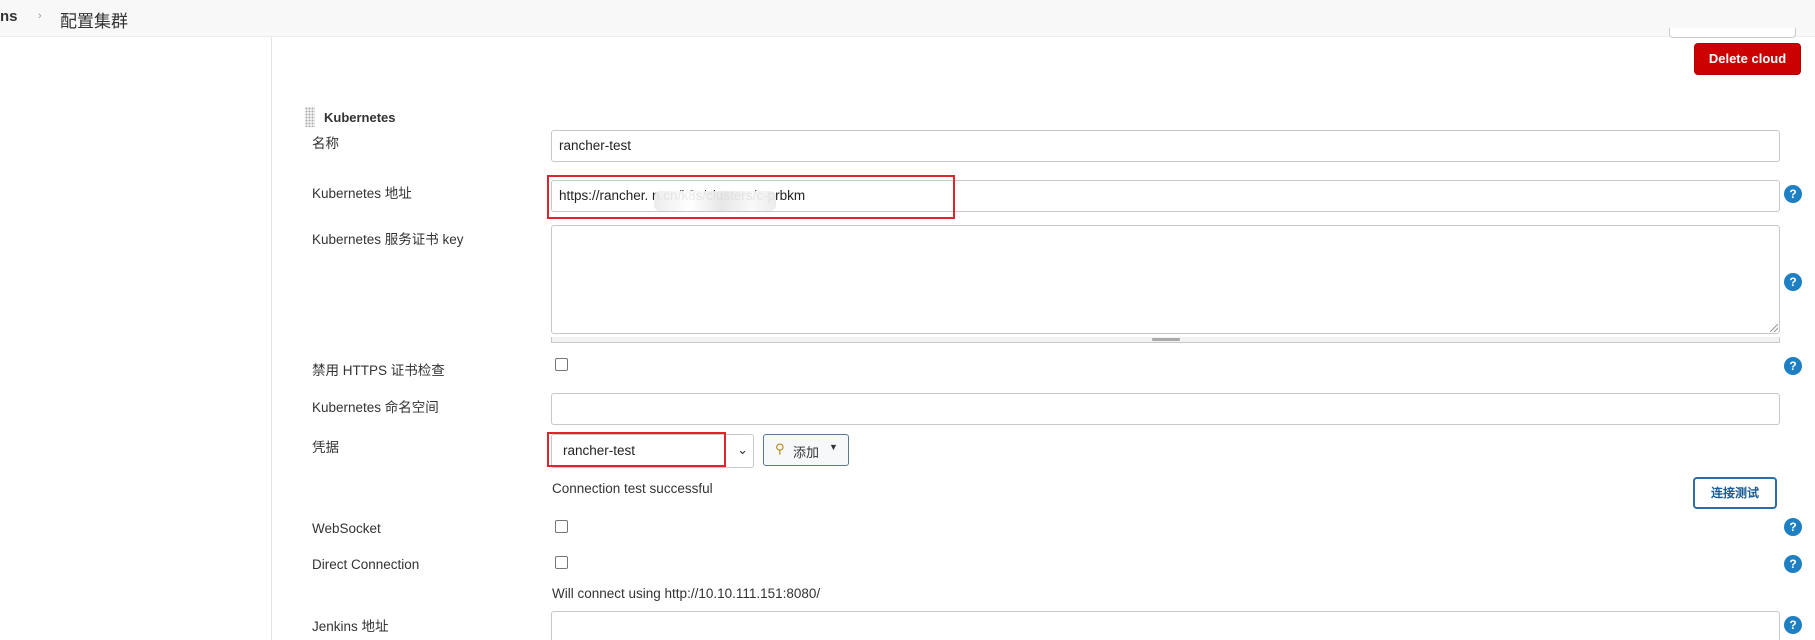  I want to click on key-icon: ⚲, so click(780, 448).